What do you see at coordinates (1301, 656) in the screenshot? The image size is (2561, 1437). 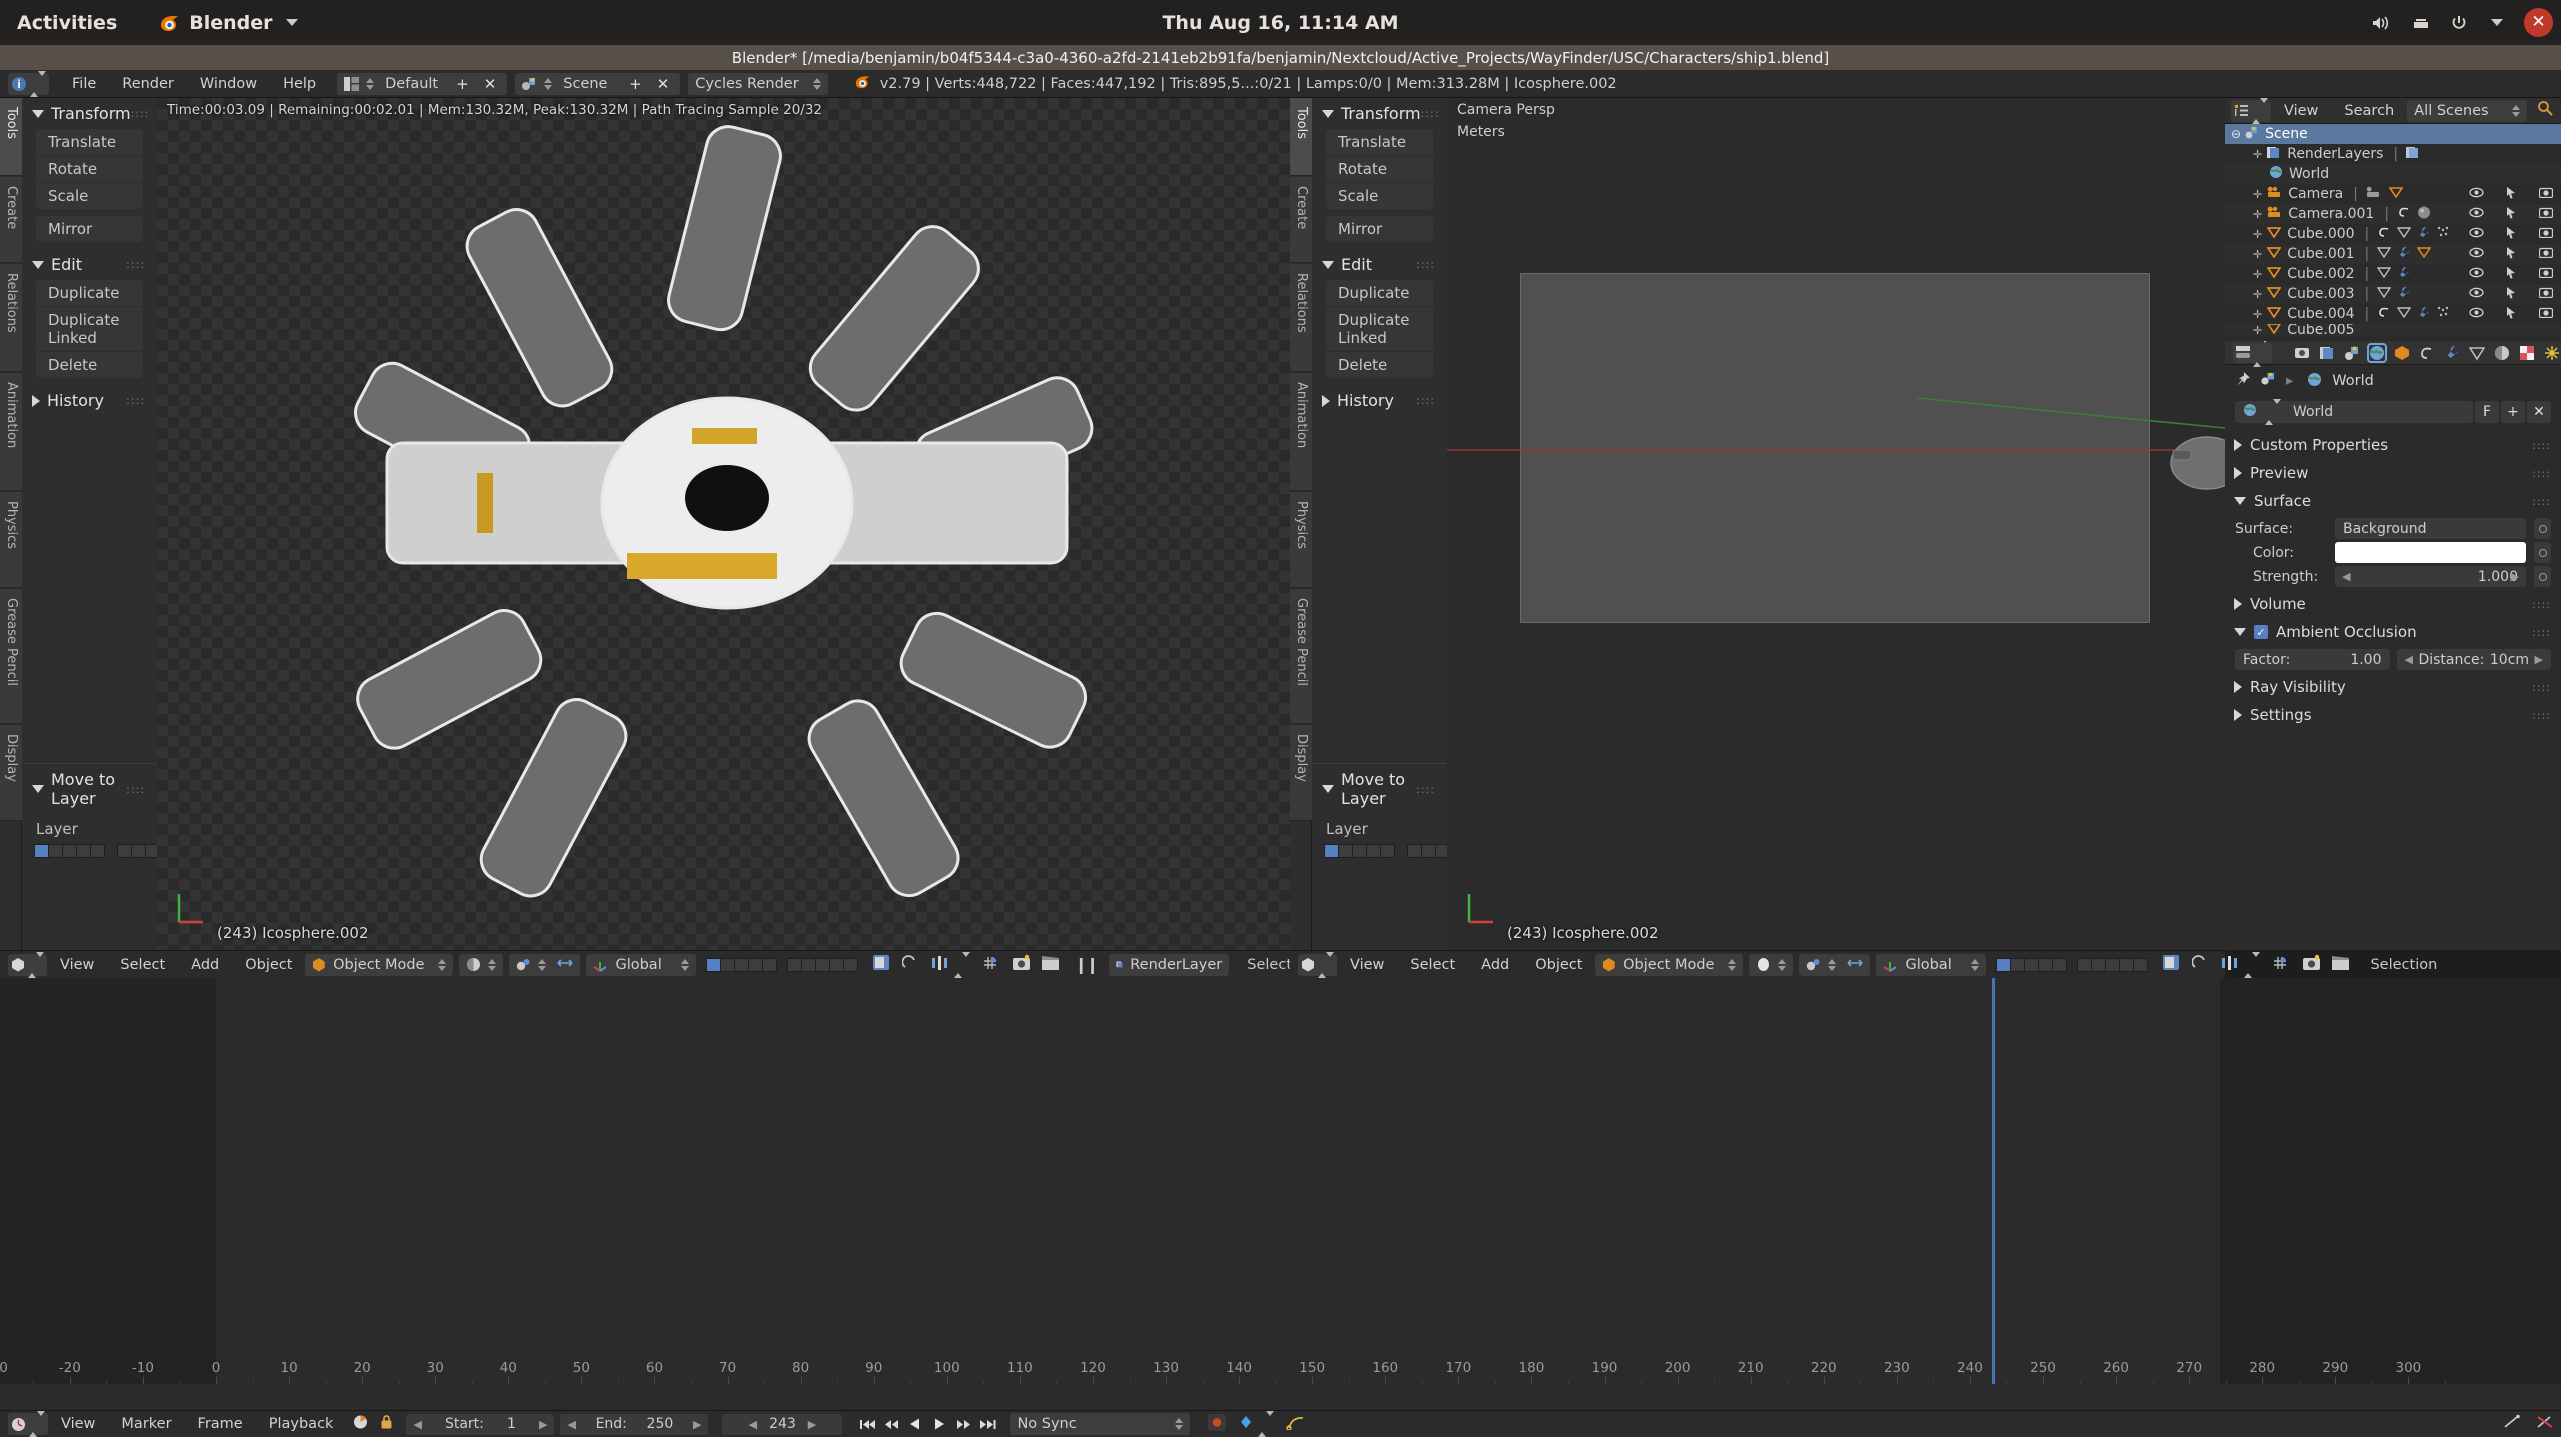 I see `tab-grease-pencil-right: Grease Pencil` at bounding box center [1301, 656].